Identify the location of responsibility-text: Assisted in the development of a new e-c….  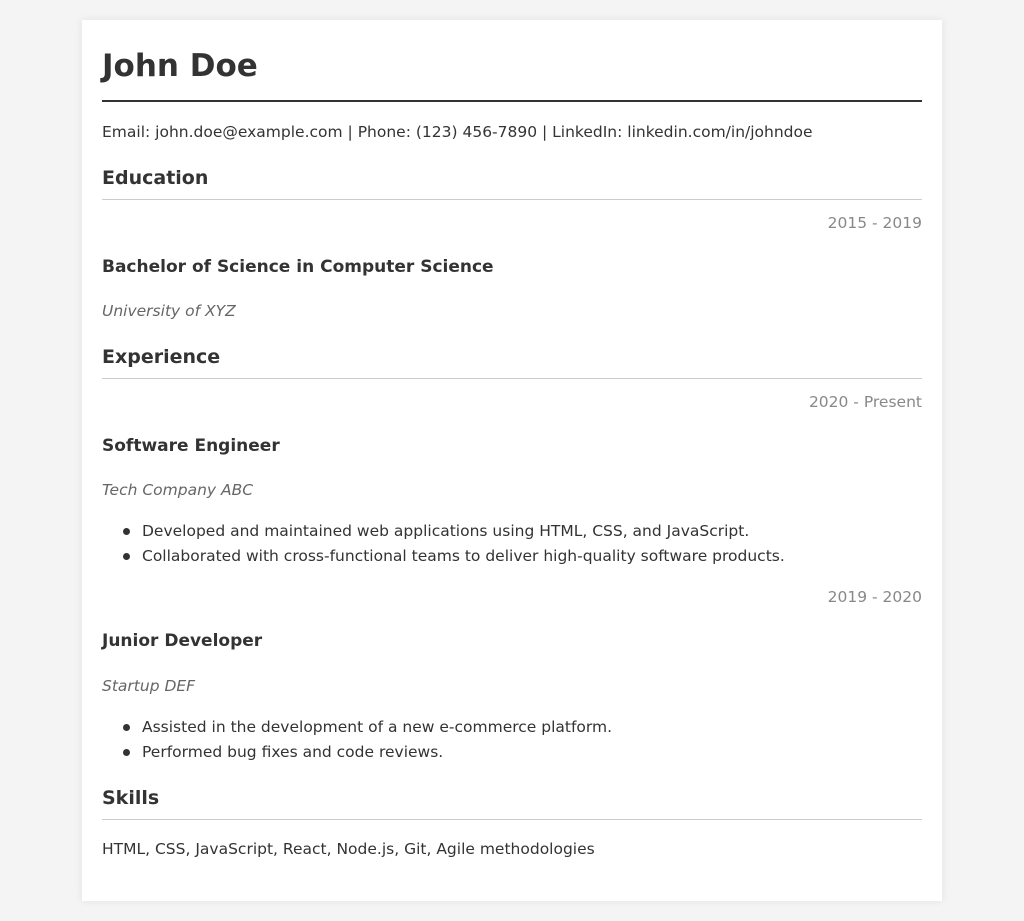
(377, 727).